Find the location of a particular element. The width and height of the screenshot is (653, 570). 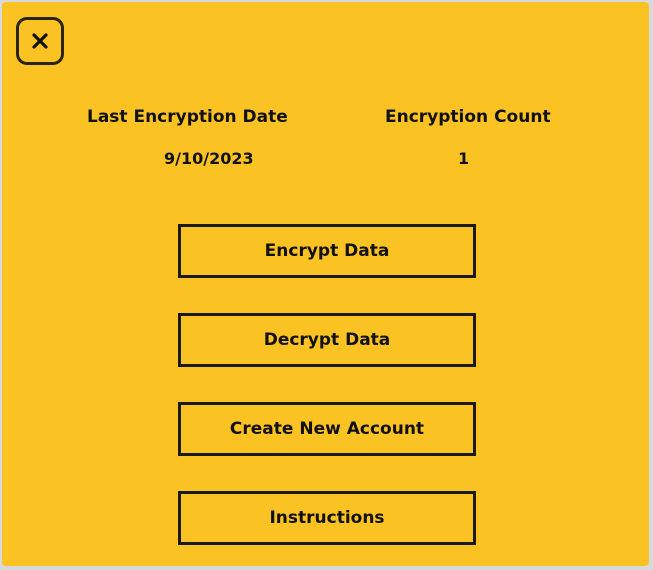

encryption-count-label: Encryption Count is located at coordinates (468, 117).